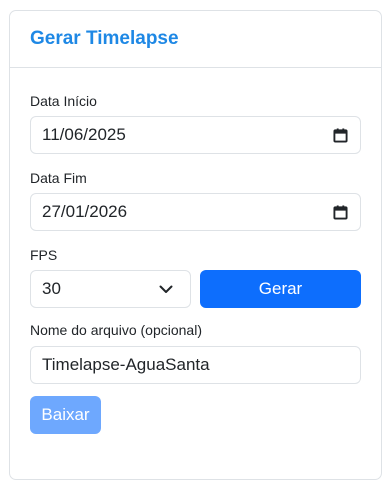  I want to click on generate-button: Gerar, so click(280, 289).